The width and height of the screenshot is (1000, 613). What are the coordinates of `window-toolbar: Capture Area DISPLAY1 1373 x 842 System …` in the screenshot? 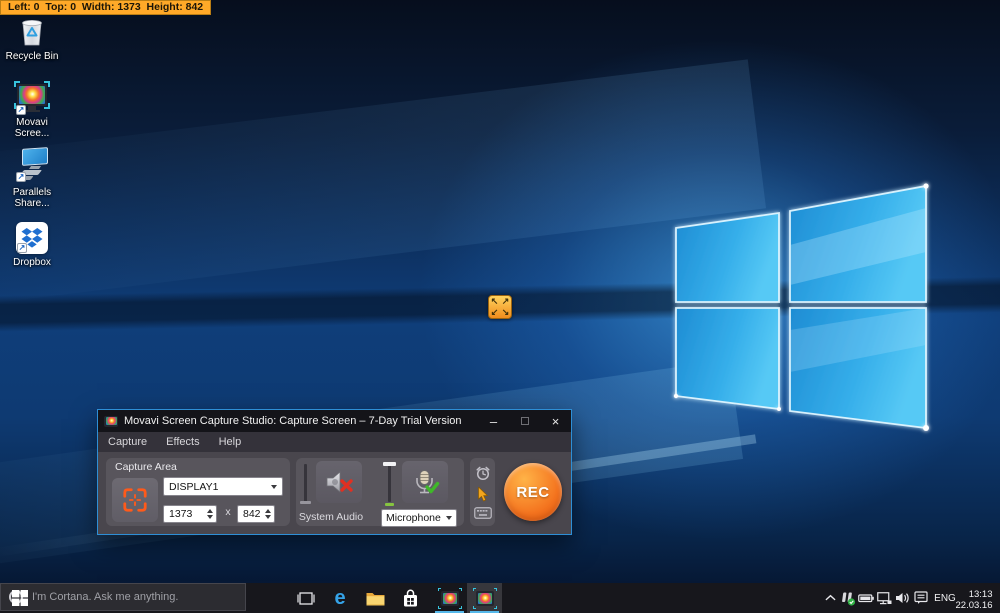 It's located at (334, 493).